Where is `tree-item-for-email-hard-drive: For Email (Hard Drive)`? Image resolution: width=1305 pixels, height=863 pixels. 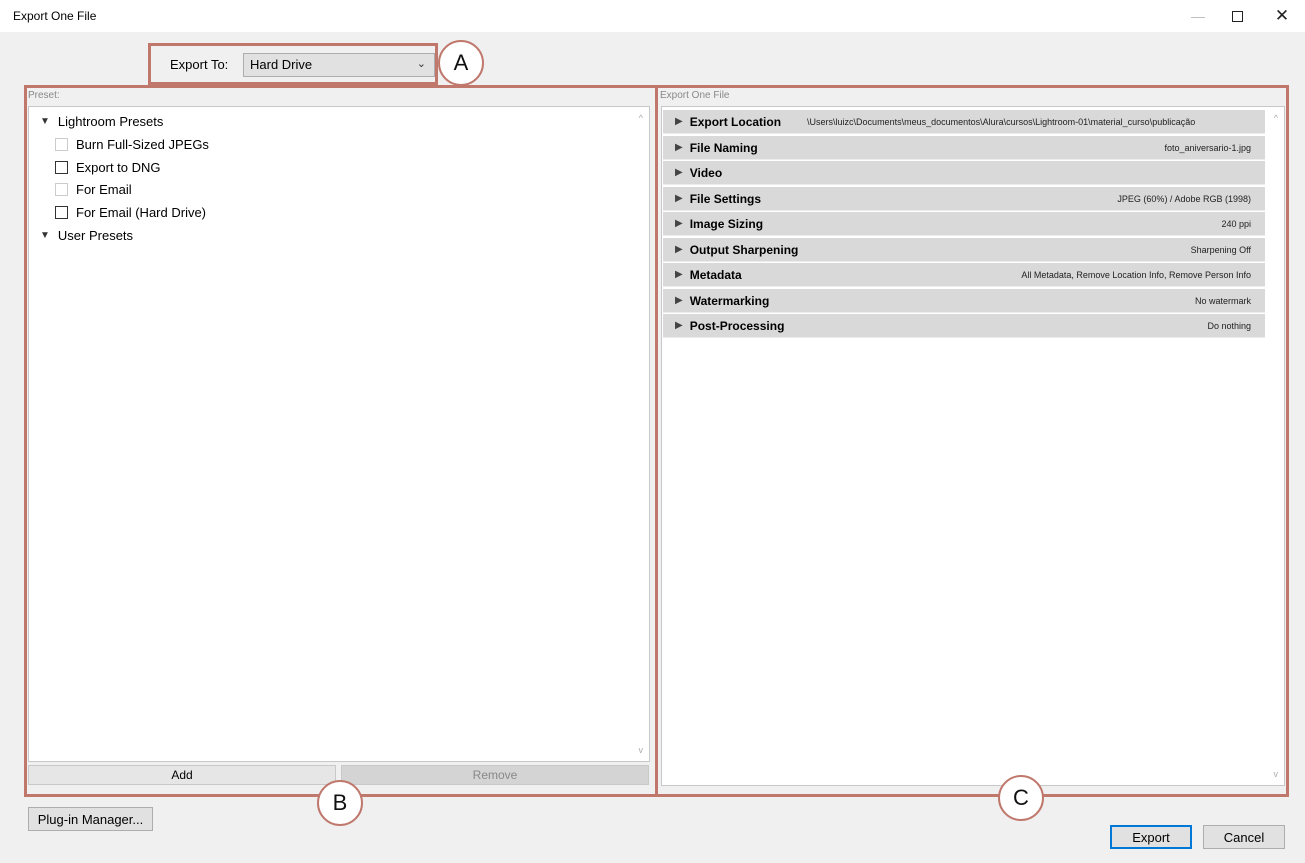 tree-item-for-email-hard-drive: For Email (Hard Drive) is located at coordinates (130, 212).